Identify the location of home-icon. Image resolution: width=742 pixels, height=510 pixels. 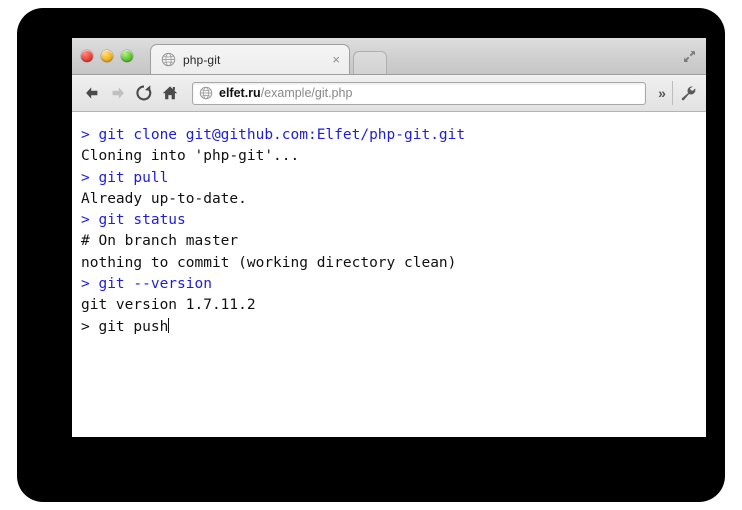
(170, 93).